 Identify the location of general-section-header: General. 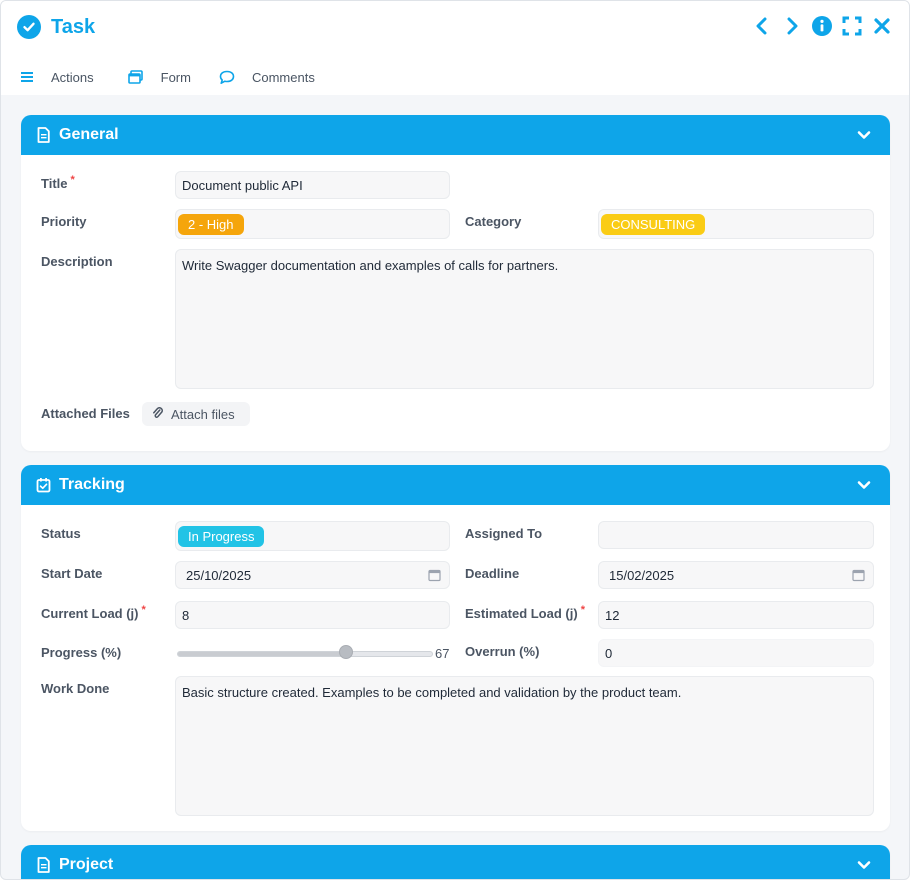
(455, 135).